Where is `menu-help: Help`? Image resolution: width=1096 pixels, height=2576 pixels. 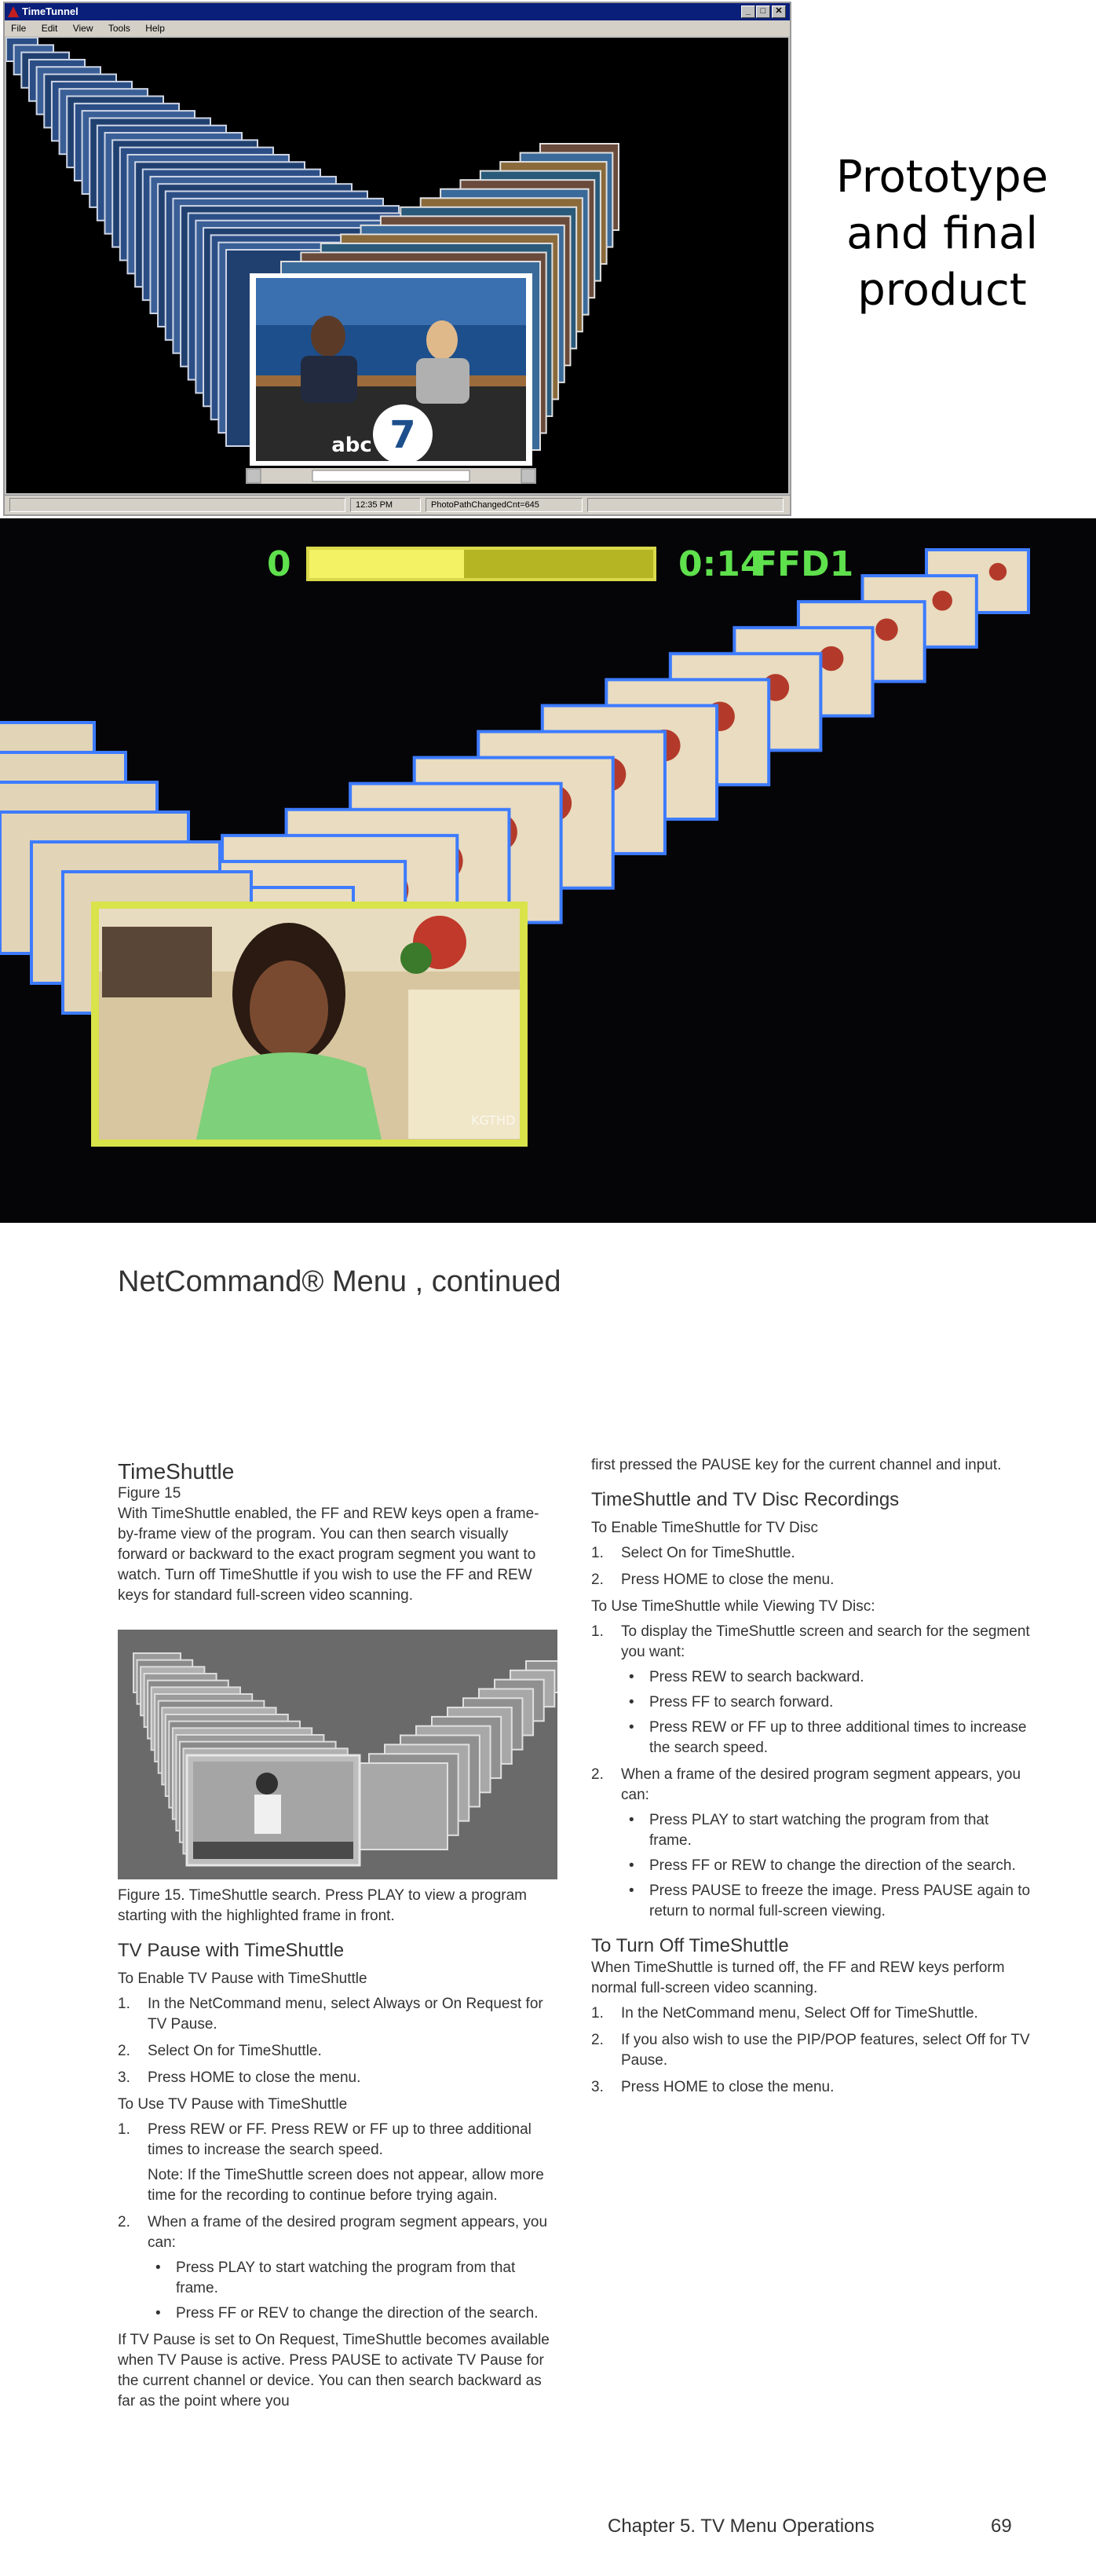
menu-help: Help is located at coordinates (155, 28).